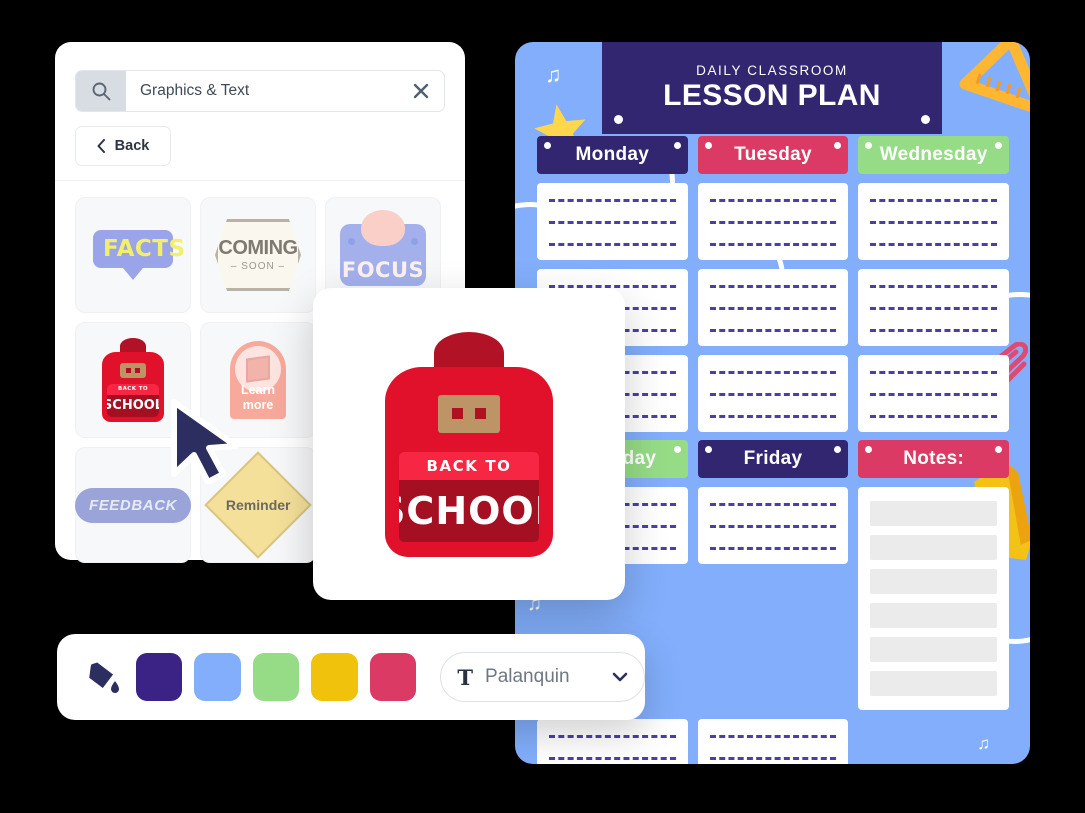  I want to click on speech-tail, so click(133, 274).